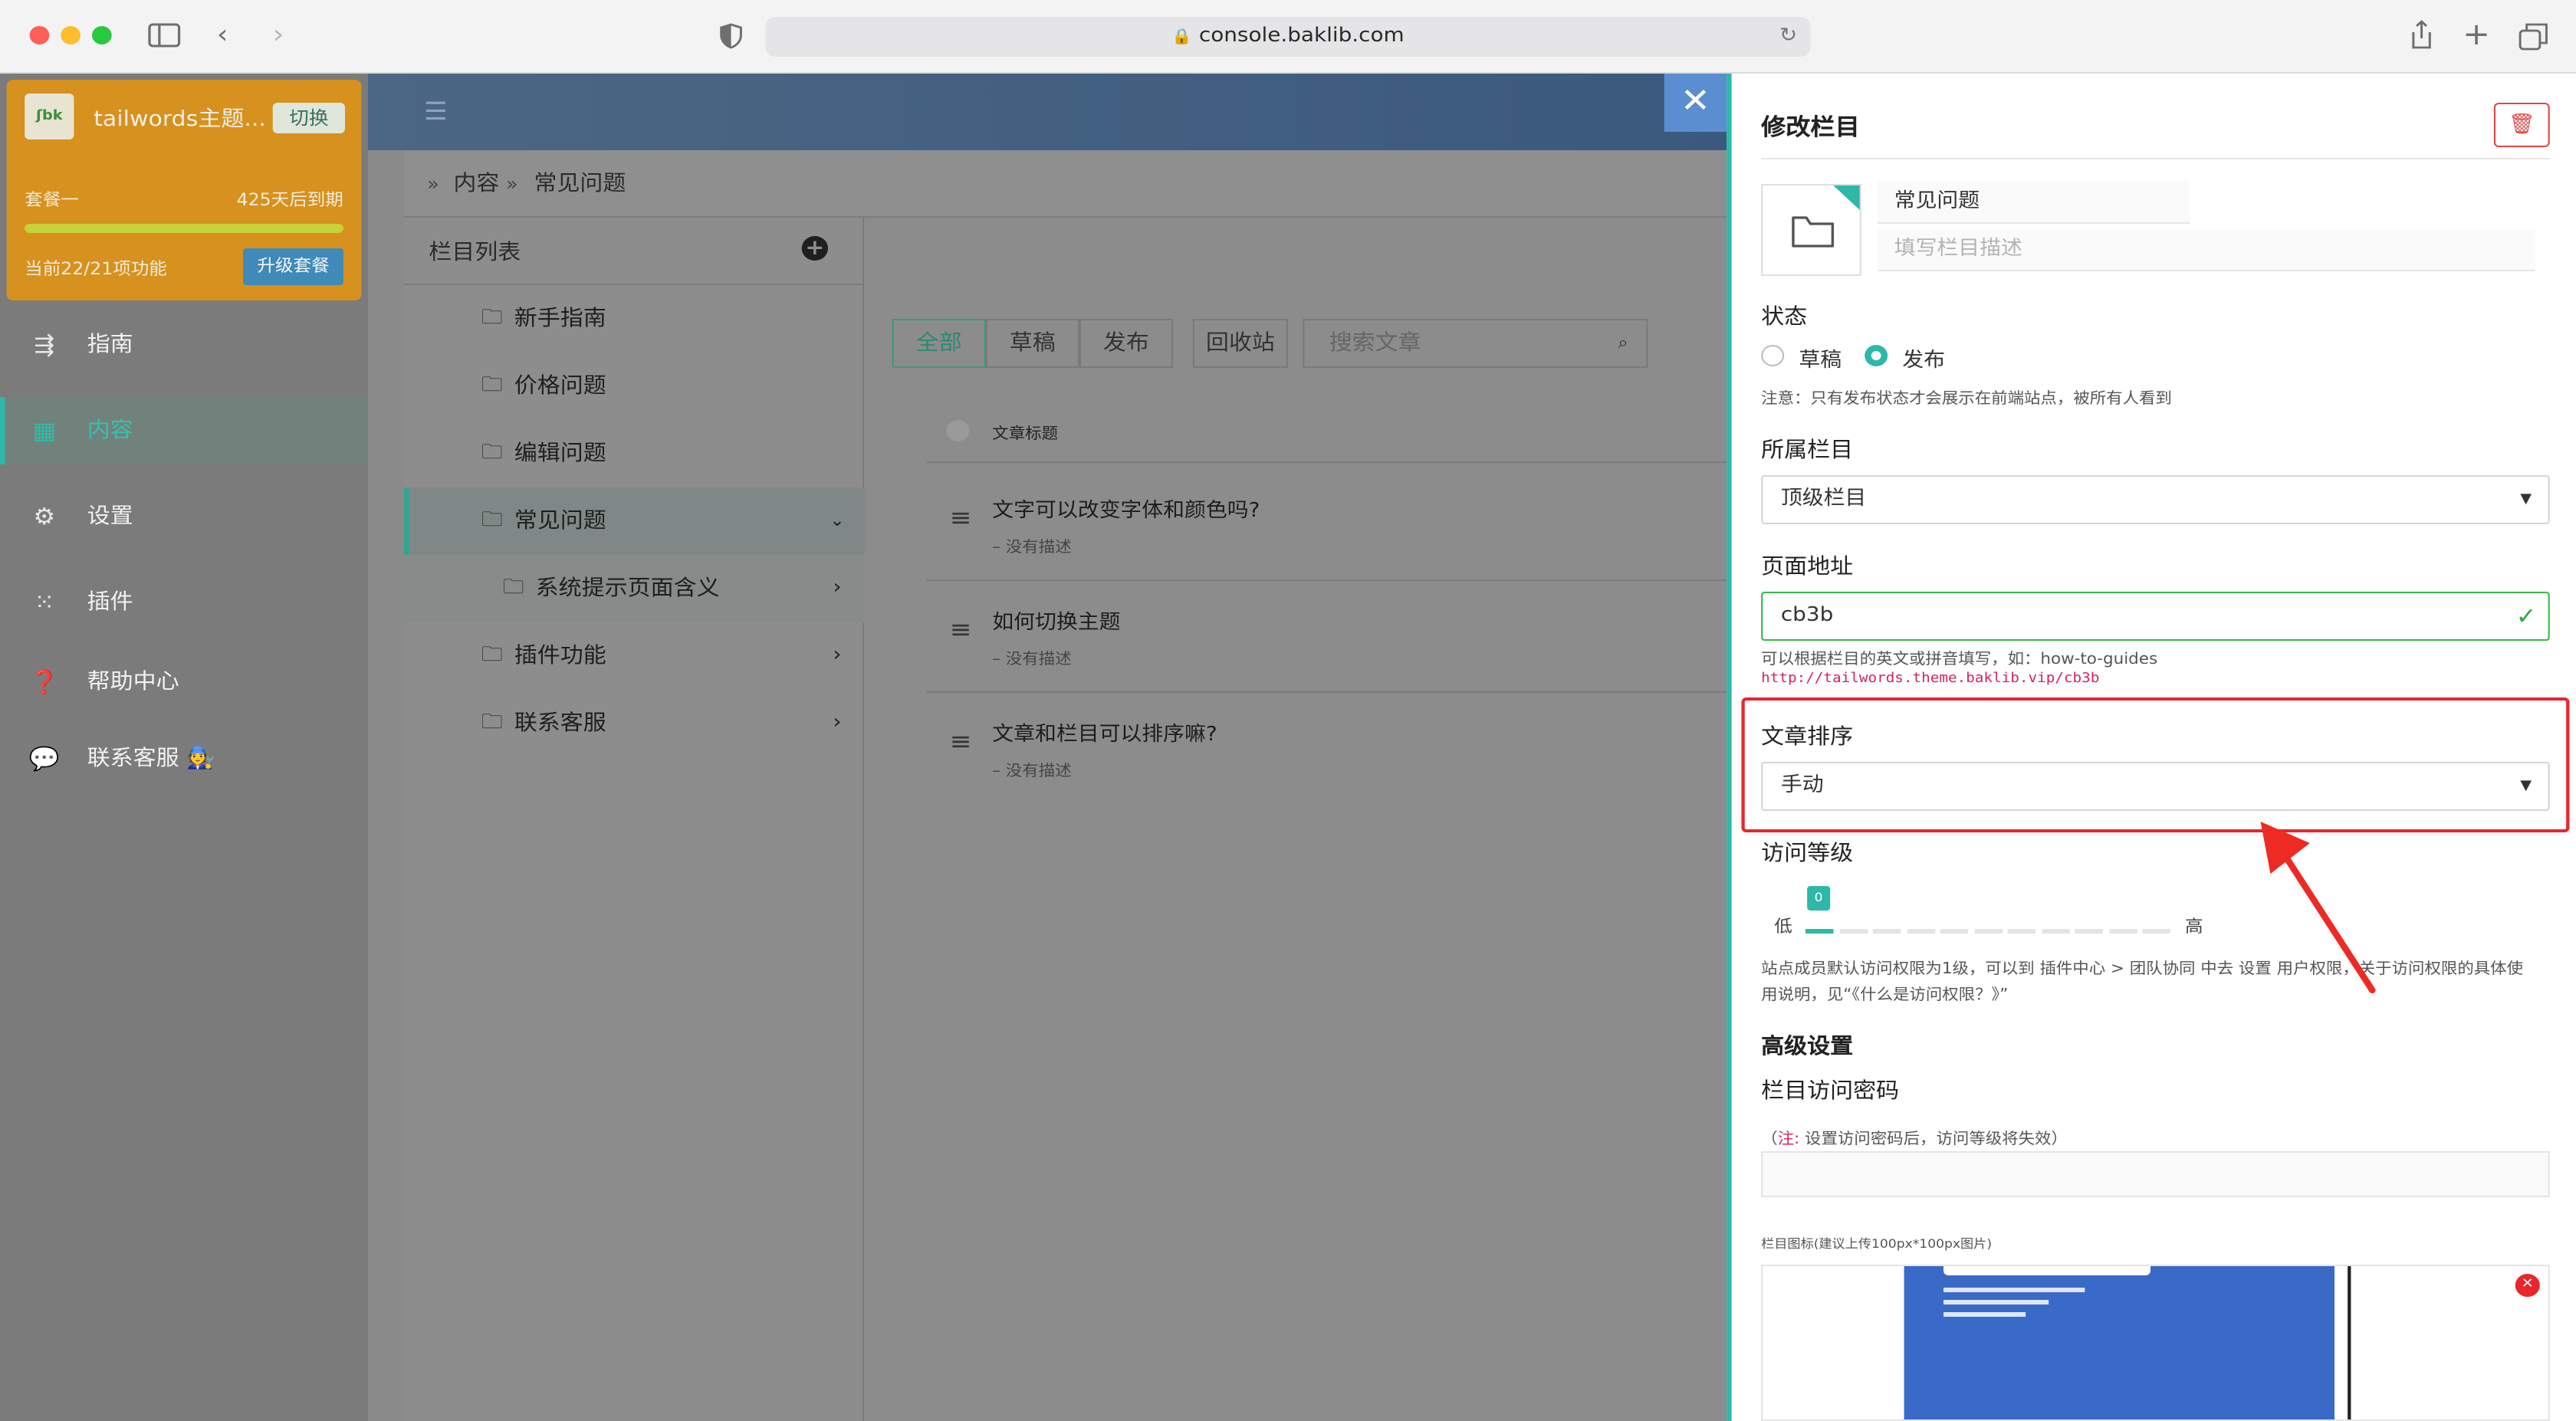 Image resolution: width=2576 pixels, height=1421 pixels. Describe the element at coordinates (1126, 343) in the screenshot. I see `filter-published-button: 发布` at that location.